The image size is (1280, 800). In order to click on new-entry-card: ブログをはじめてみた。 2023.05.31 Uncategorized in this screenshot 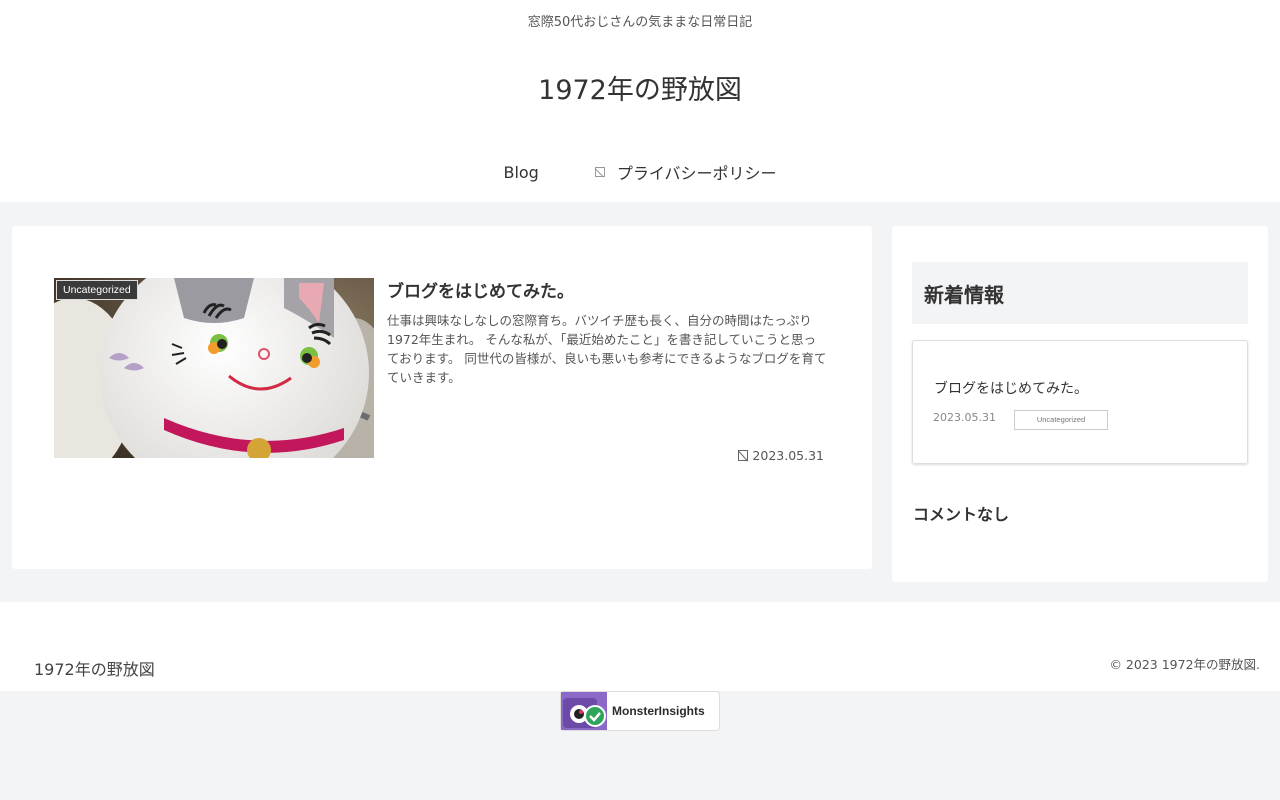, I will do `click(1080, 402)`.